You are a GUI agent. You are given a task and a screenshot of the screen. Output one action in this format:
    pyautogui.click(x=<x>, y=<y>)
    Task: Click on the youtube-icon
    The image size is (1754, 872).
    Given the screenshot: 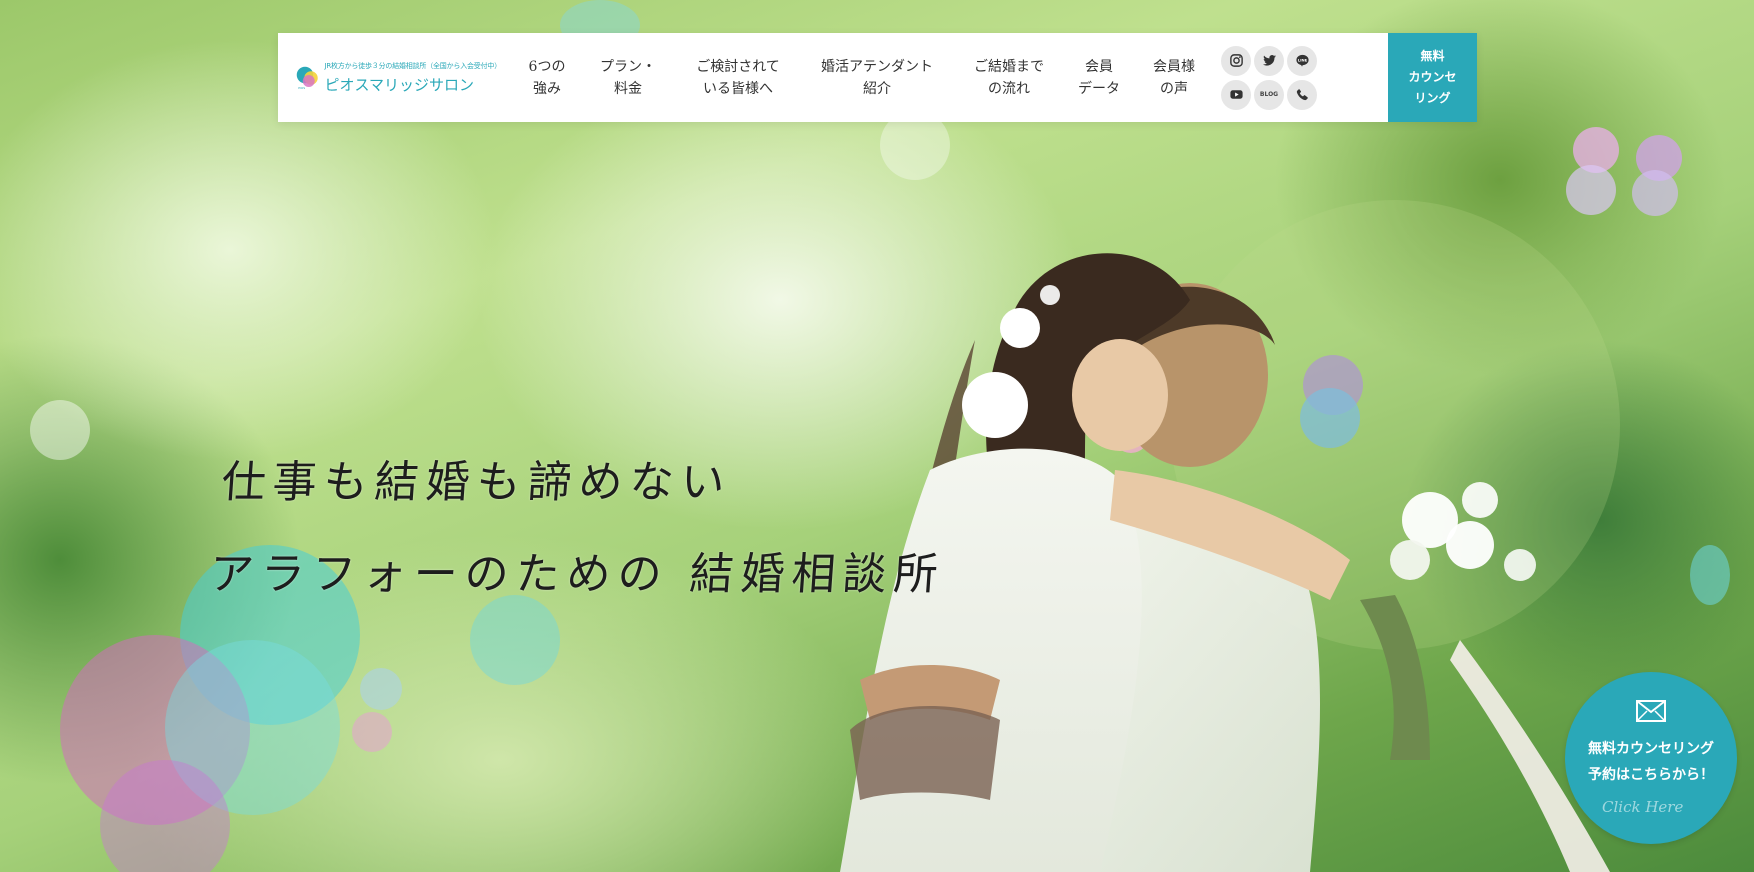 What is the action you would take?
    pyautogui.click(x=1236, y=94)
    